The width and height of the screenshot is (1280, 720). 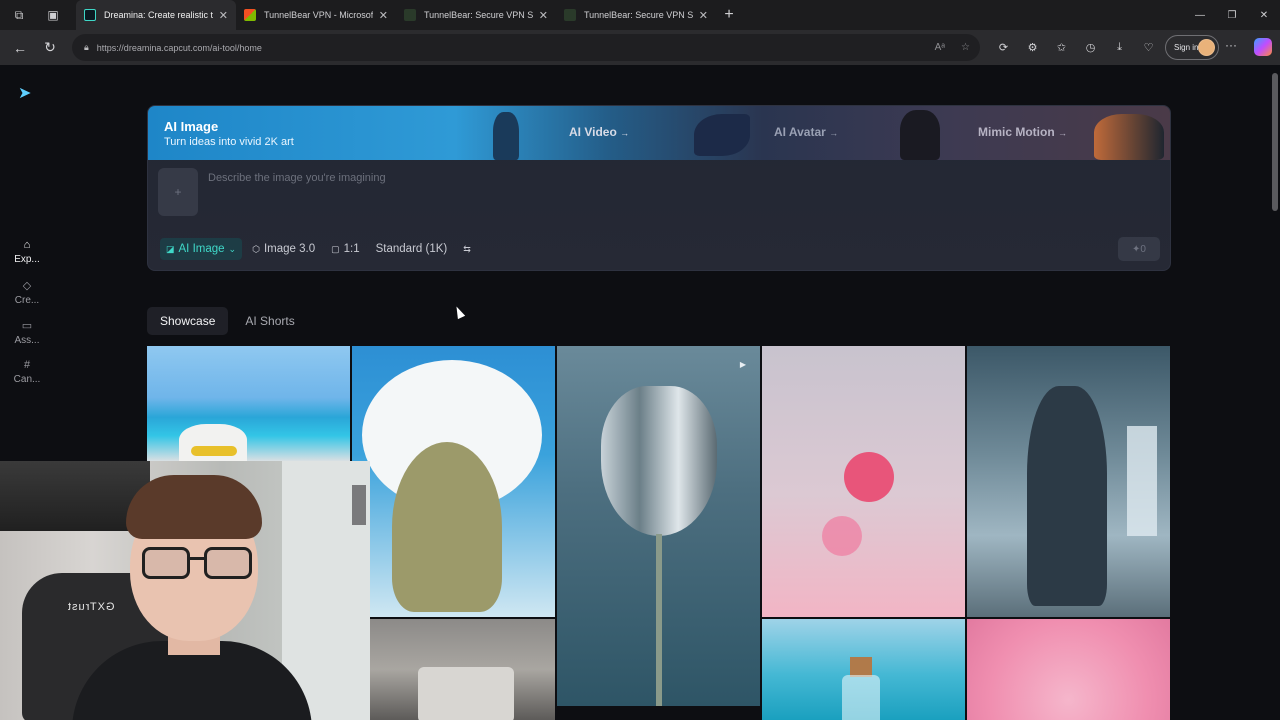 I want to click on sign-in-button: Sign in, so click(x=1192, y=47).